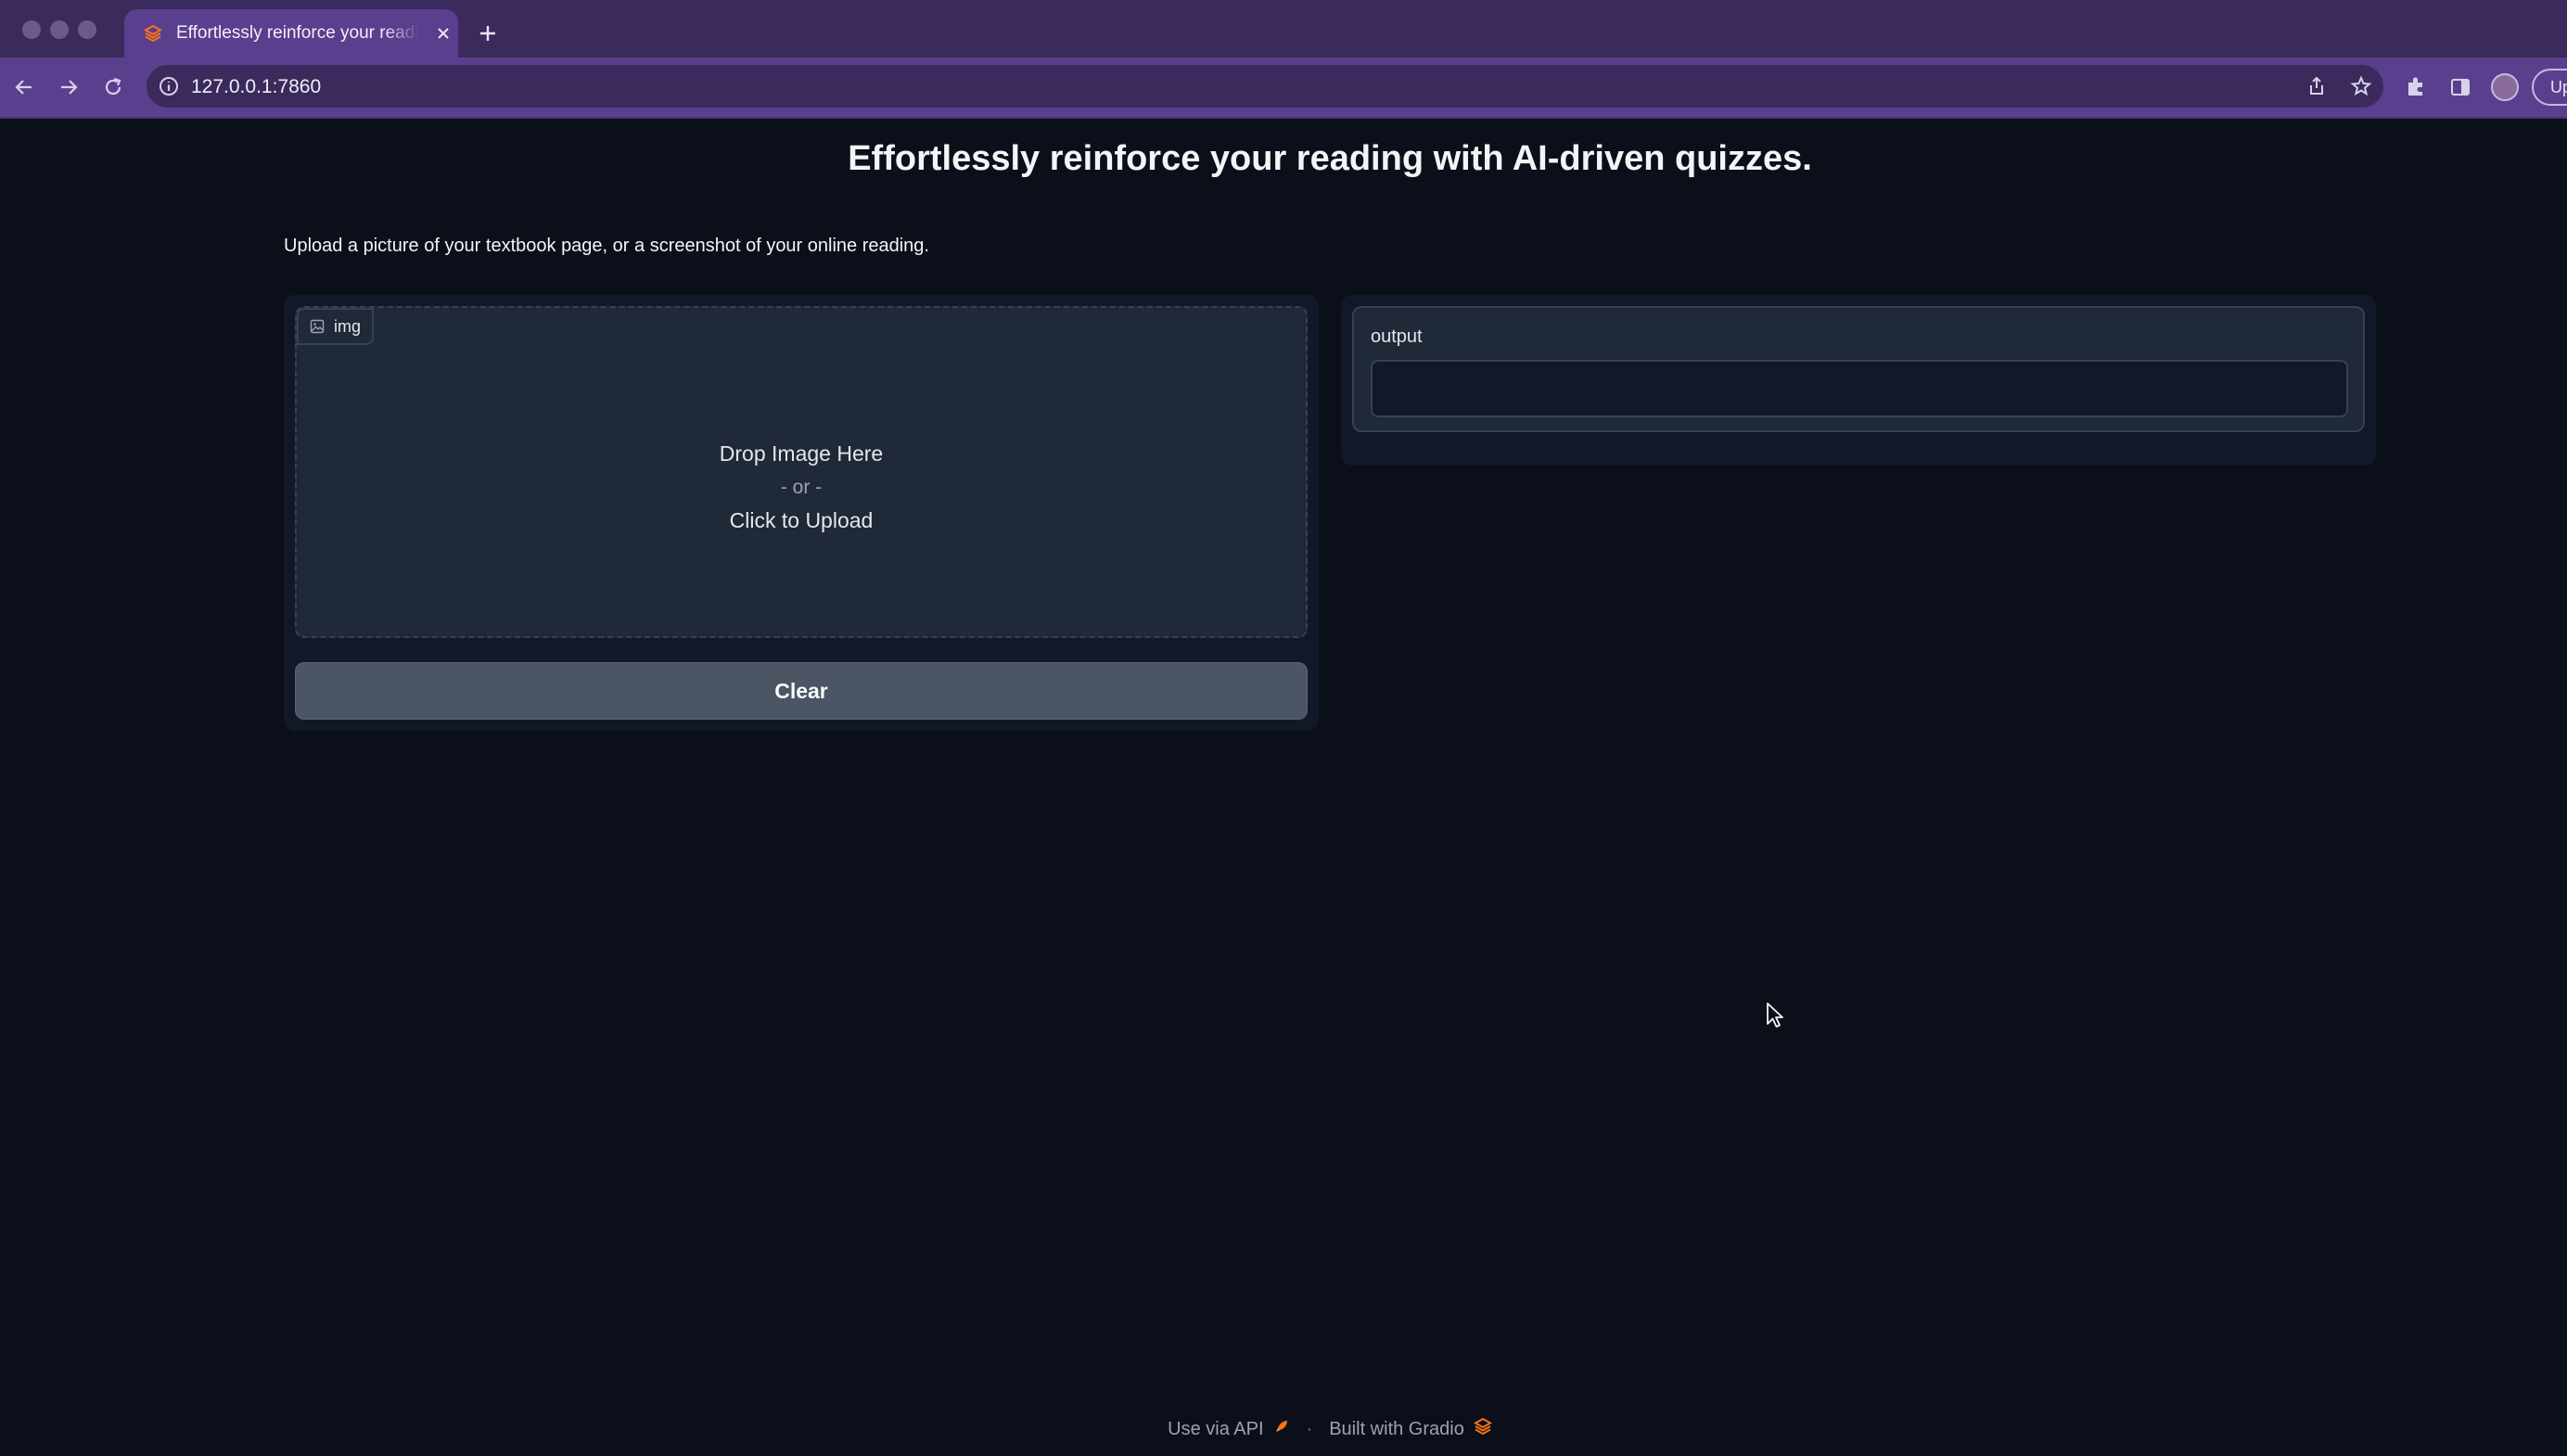 This screenshot has height=1456, width=2567. What do you see at coordinates (153, 33) in the screenshot?
I see `gradio-favicon-icon` at bounding box center [153, 33].